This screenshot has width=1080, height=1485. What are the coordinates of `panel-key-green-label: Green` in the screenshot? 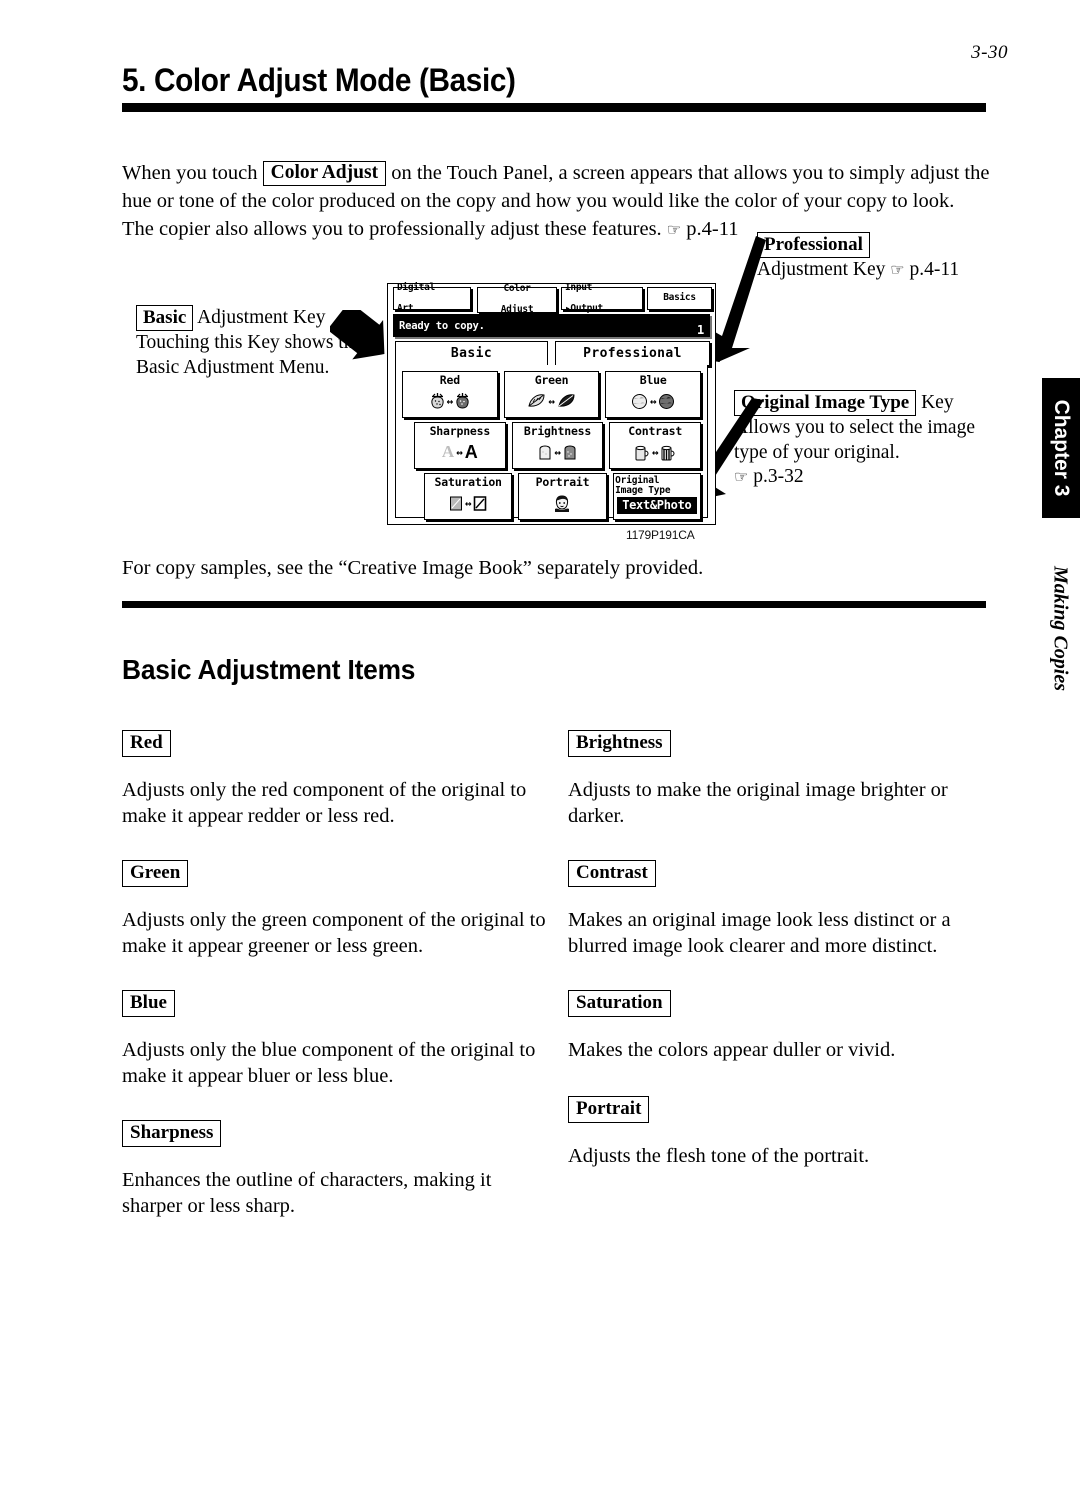 It's located at (551, 380).